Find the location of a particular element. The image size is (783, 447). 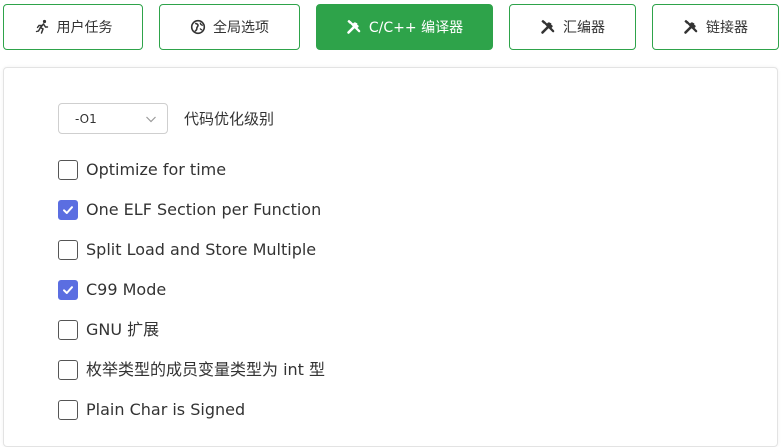

tab-linker: 链接器 is located at coordinates (715, 27).